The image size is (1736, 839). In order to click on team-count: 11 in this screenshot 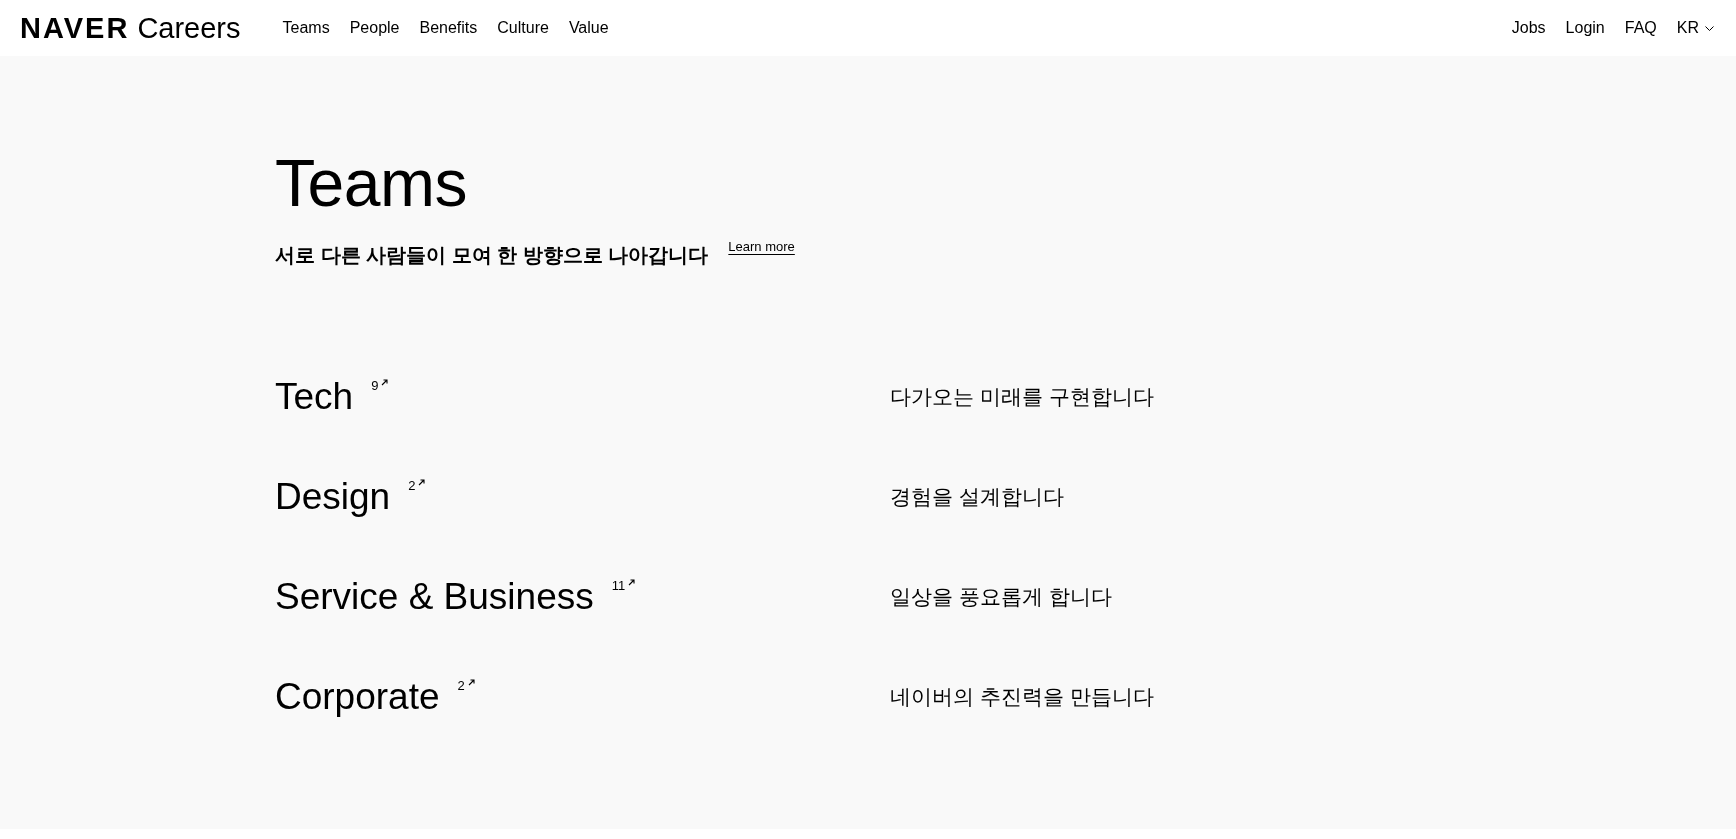, I will do `click(618, 585)`.